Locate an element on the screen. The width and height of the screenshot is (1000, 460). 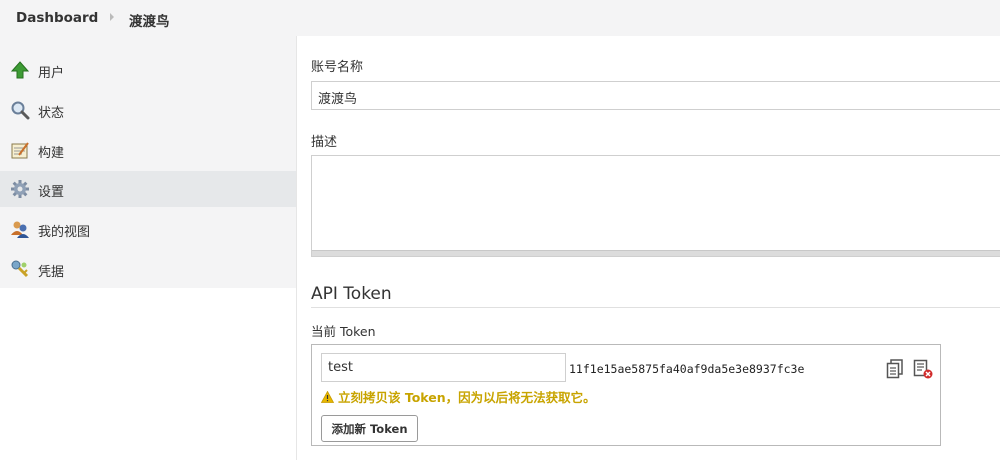
up-arrow-icon is located at coordinates (20, 70).